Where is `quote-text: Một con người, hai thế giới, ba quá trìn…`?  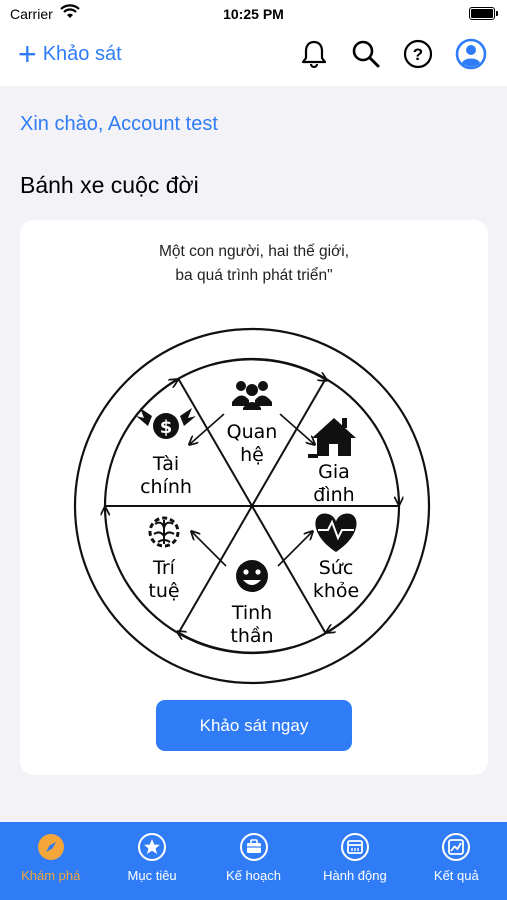
quote-text: Một con người, hai thế giới, ba quá trìn… is located at coordinates (254, 264).